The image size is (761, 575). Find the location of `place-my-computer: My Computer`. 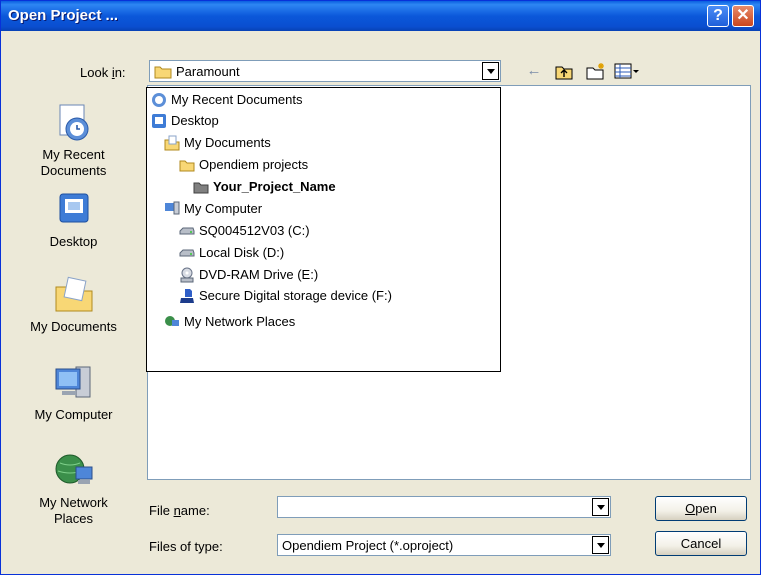

place-my-computer: My Computer is located at coordinates (73, 391).